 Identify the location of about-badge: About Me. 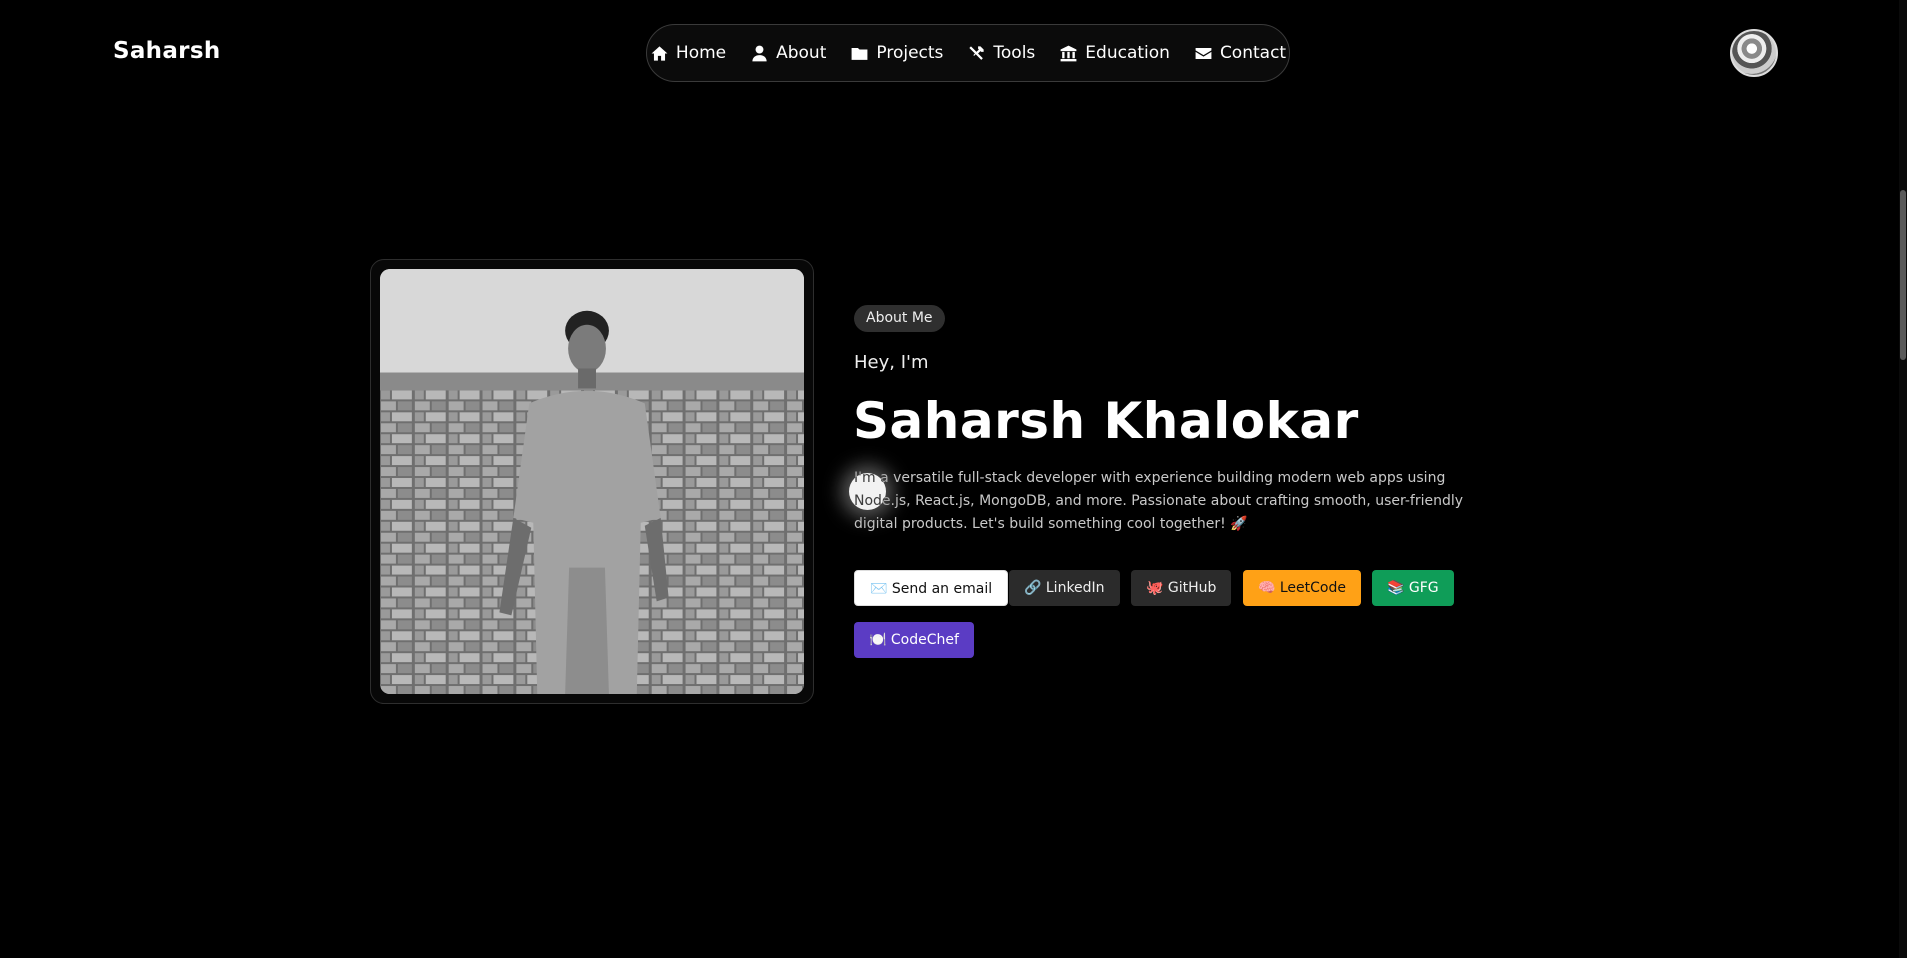
(899, 318).